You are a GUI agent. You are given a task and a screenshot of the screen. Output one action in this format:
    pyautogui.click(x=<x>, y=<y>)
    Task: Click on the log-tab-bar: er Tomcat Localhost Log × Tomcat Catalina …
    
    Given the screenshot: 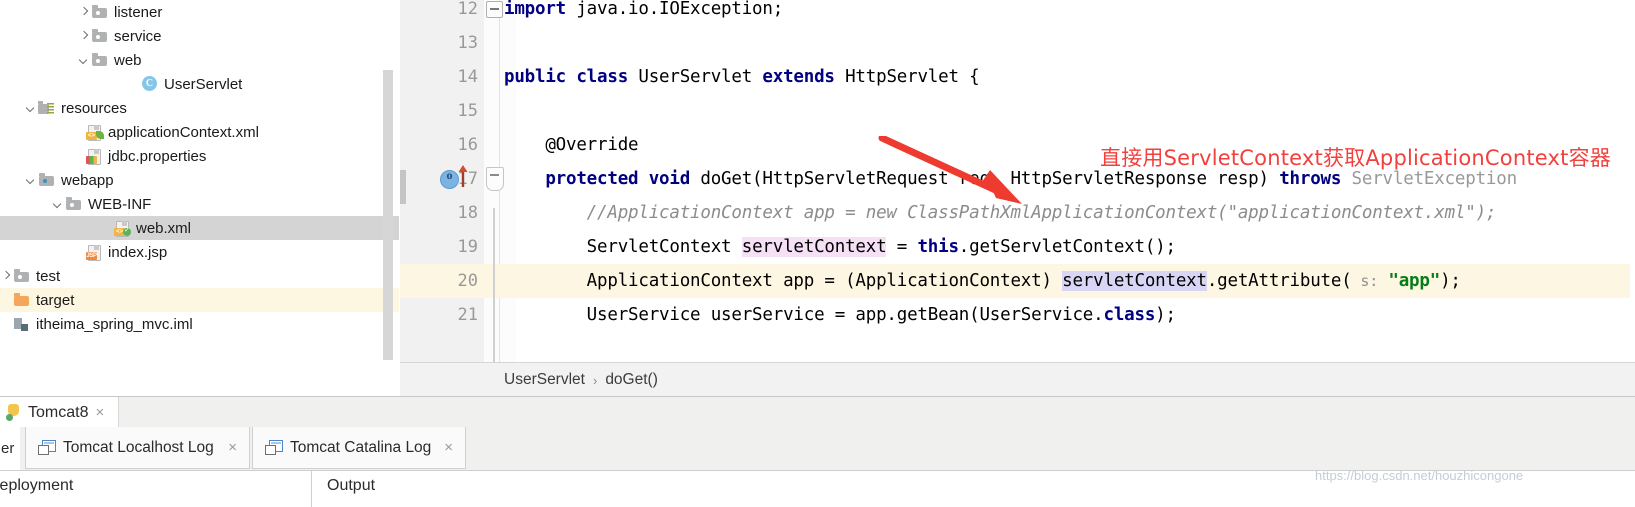 What is the action you would take?
    pyautogui.click(x=817, y=448)
    